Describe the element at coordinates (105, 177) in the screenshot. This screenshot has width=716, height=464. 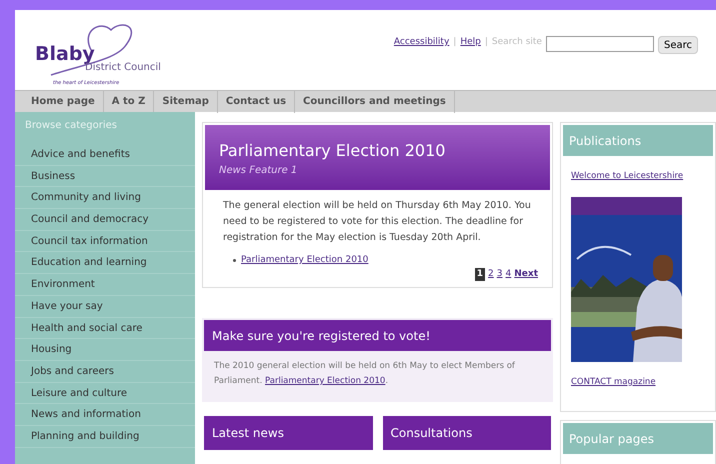
I see `category-link: Business` at that location.